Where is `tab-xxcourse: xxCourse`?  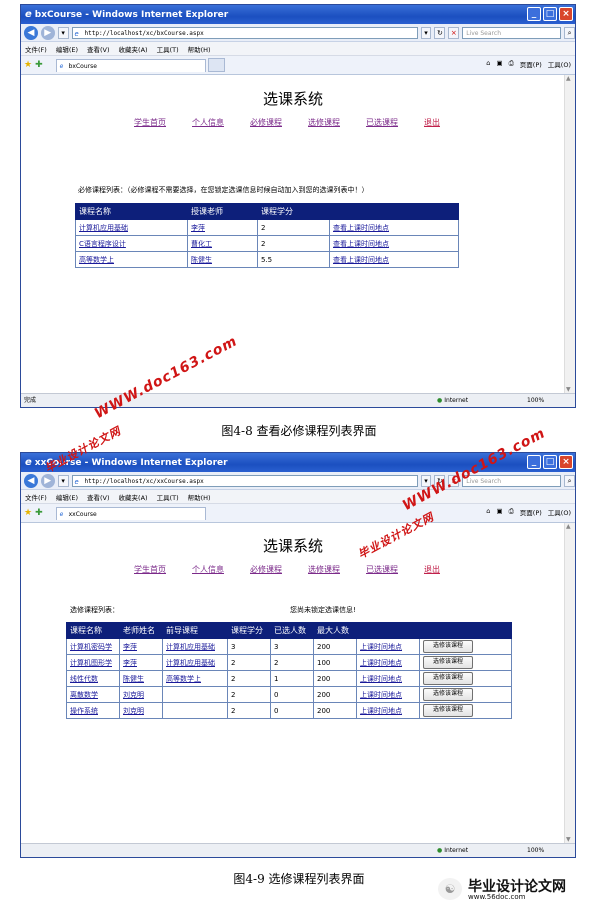 tab-xxcourse: xxCourse is located at coordinates (130, 513).